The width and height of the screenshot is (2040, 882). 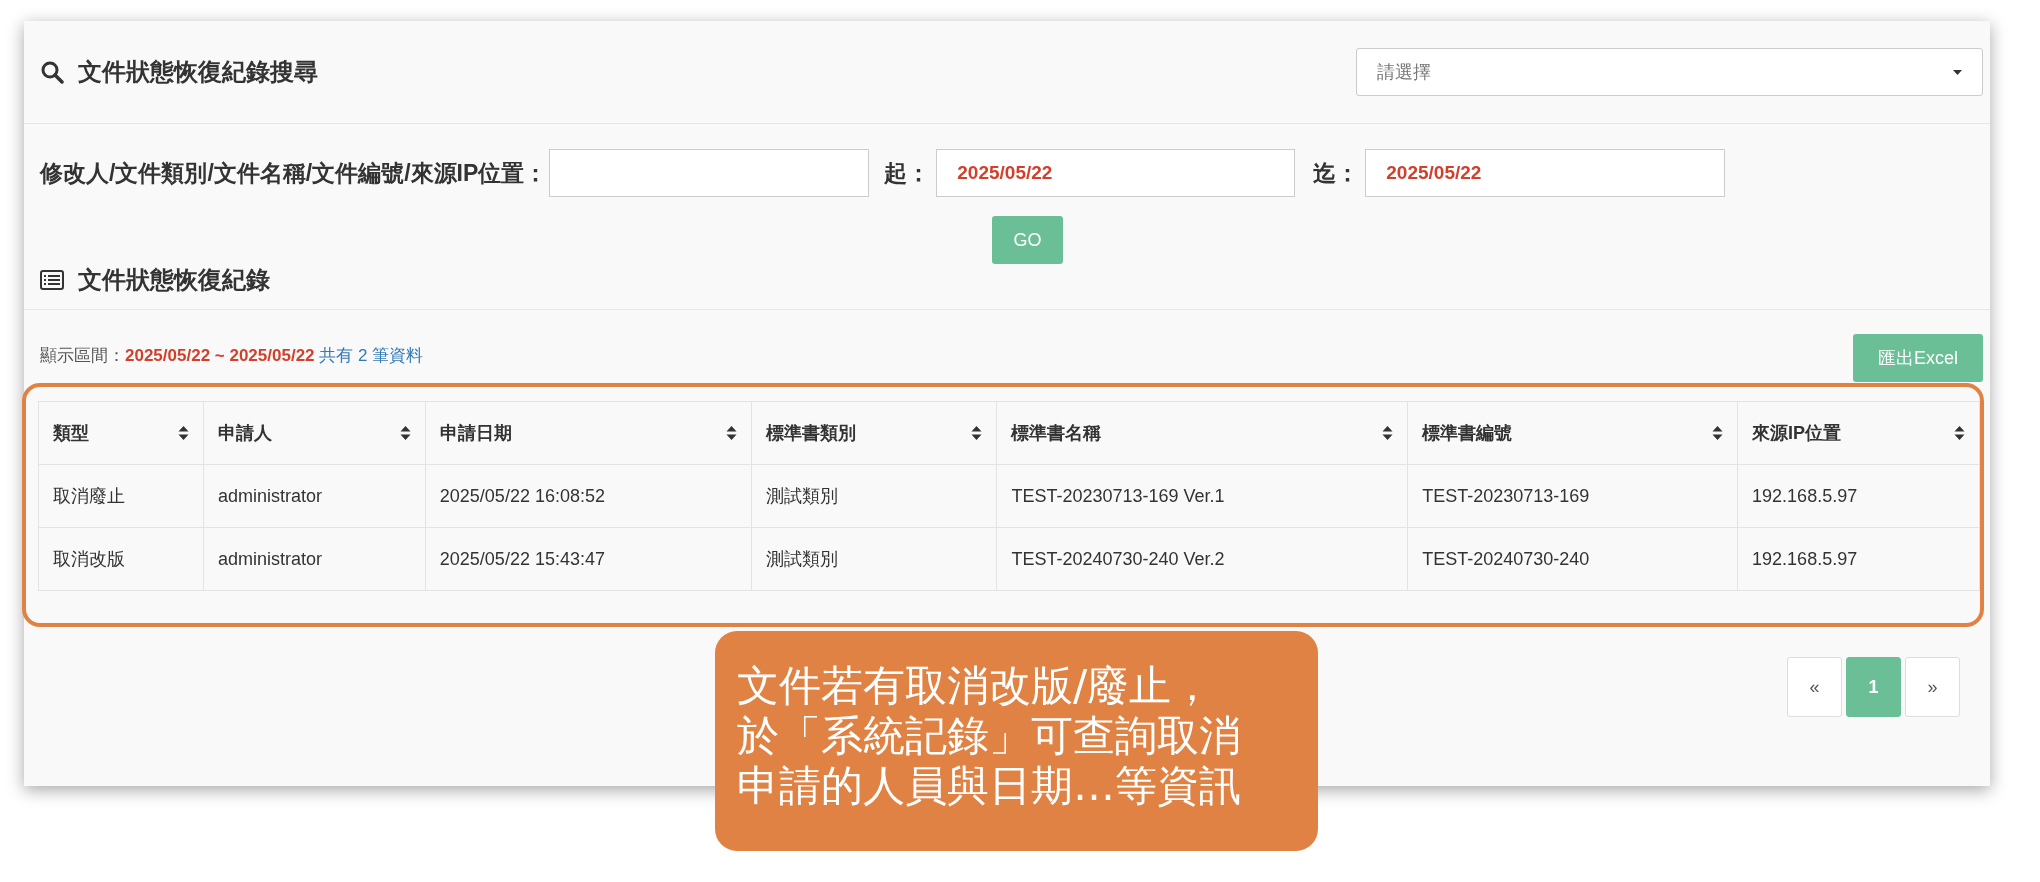 I want to click on table-cell: TEST-20230713-169, so click(x=1572, y=496).